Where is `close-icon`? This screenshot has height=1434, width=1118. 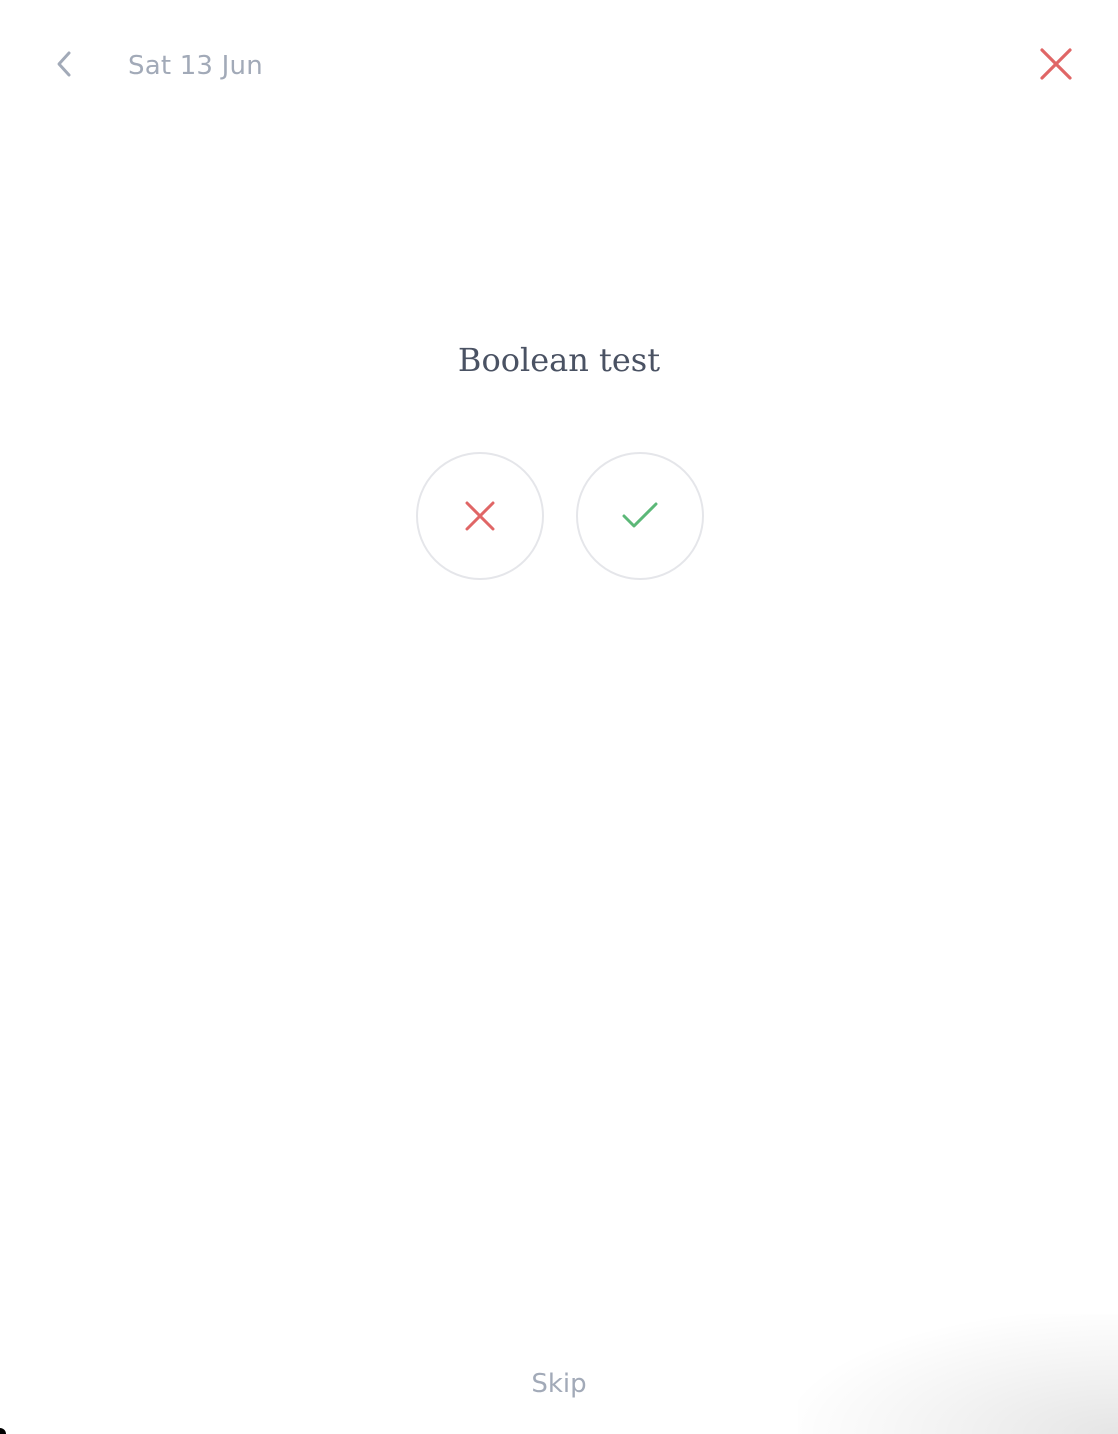 close-icon is located at coordinates (1056, 64).